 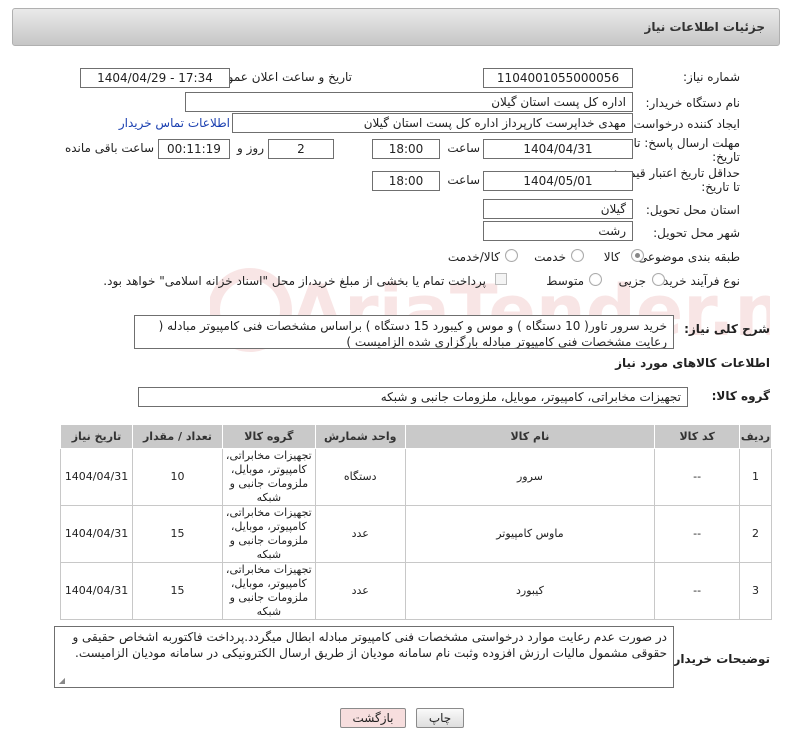 What do you see at coordinates (696, 233) in the screenshot?
I see `city-label: شهر محل تحویل:` at bounding box center [696, 233].